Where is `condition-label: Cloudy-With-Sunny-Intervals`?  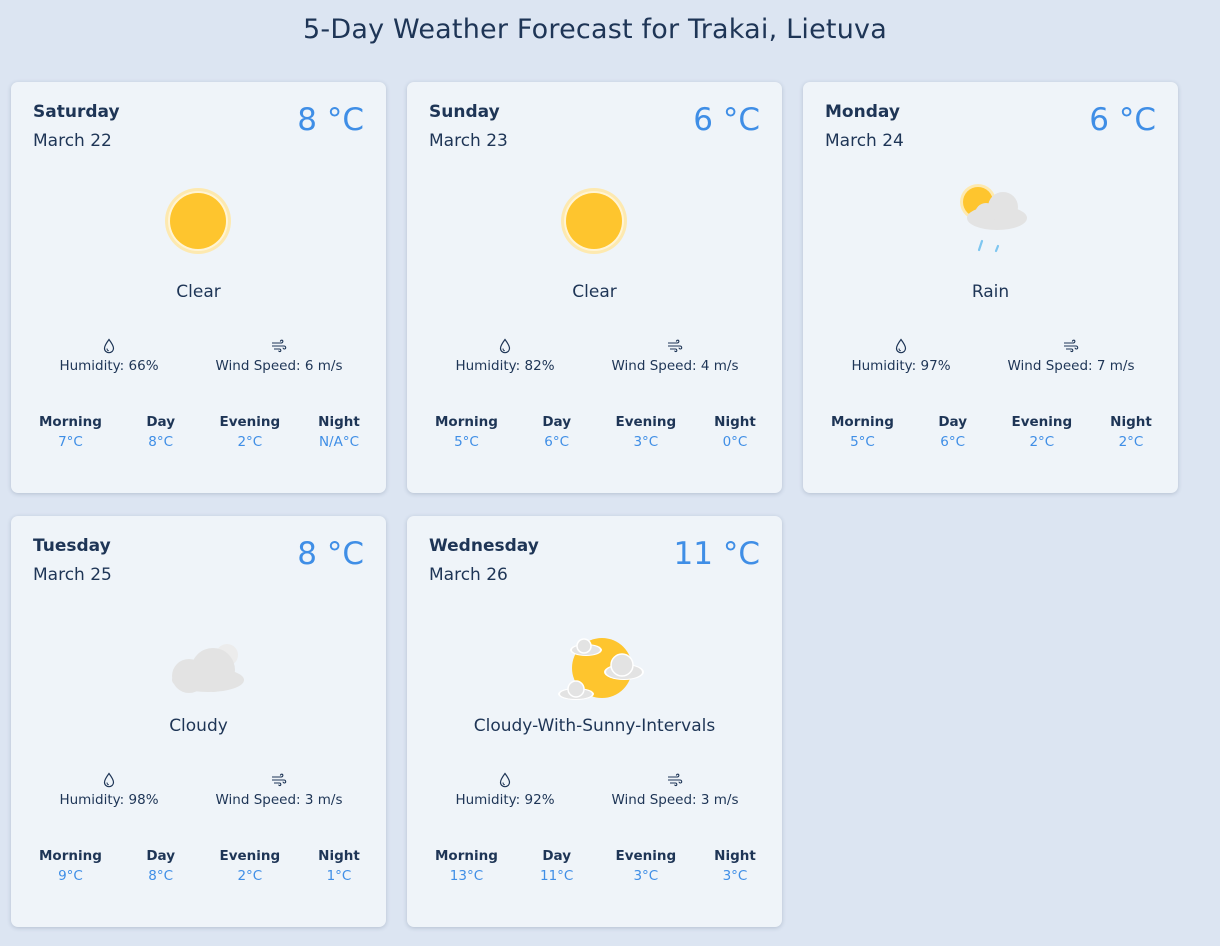
condition-label: Cloudy-With-Sunny-Intervals is located at coordinates (594, 726).